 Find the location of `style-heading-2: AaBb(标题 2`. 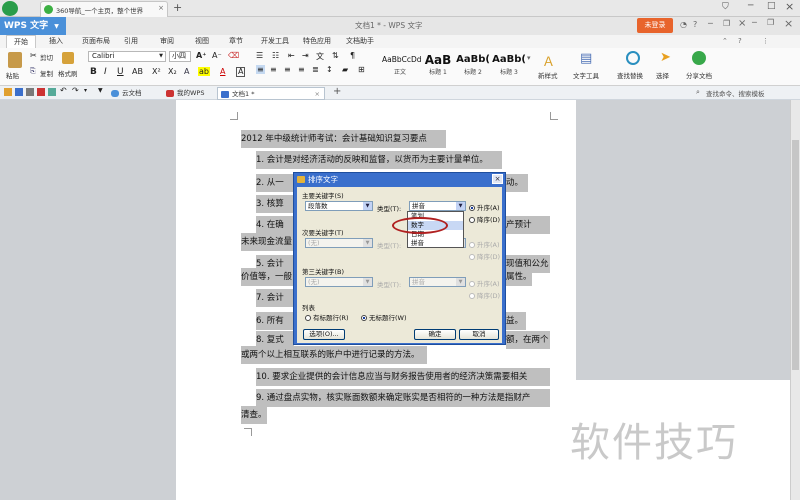

style-heading-2: AaBb(标题 2 is located at coordinates (473, 66).